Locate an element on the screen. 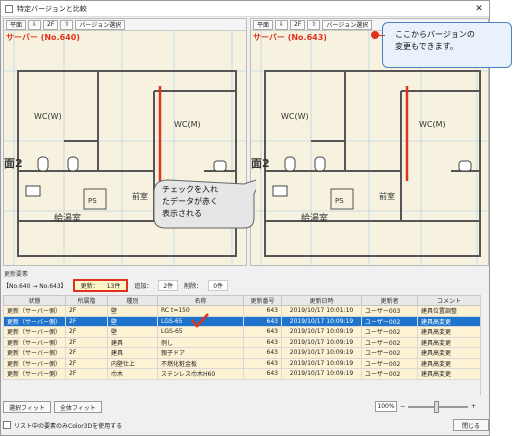 The height and width of the screenshot is (436, 516). left-floor-up-icon: ⇧ is located at coordinates (67, 24).